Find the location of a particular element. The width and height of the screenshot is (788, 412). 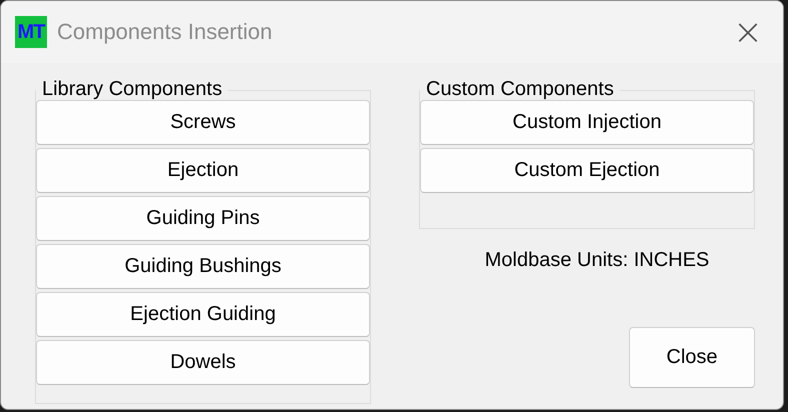

app-logo: MT is located at coordinates (31, 32).